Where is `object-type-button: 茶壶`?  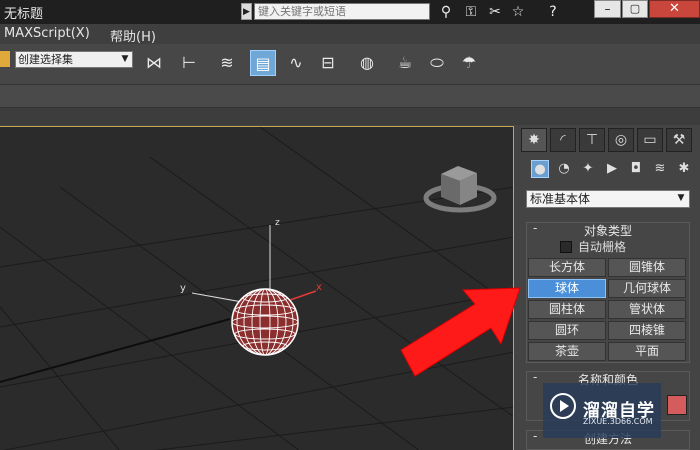 object-type-button: 茶壶 is located at coordinates (567, 351).